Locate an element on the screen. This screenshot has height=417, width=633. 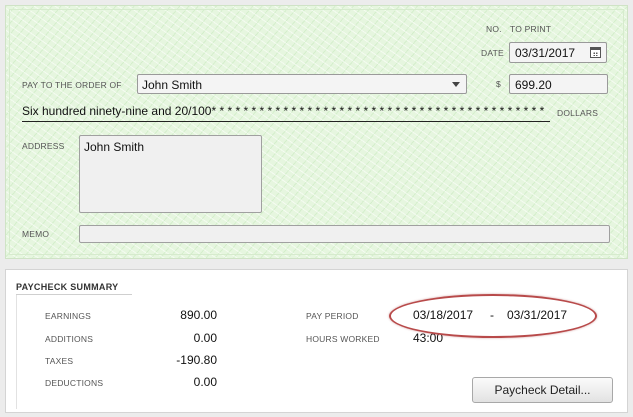
pay-to-label: PAY TO THE ORDER OF is located at coordinates (72, 85).